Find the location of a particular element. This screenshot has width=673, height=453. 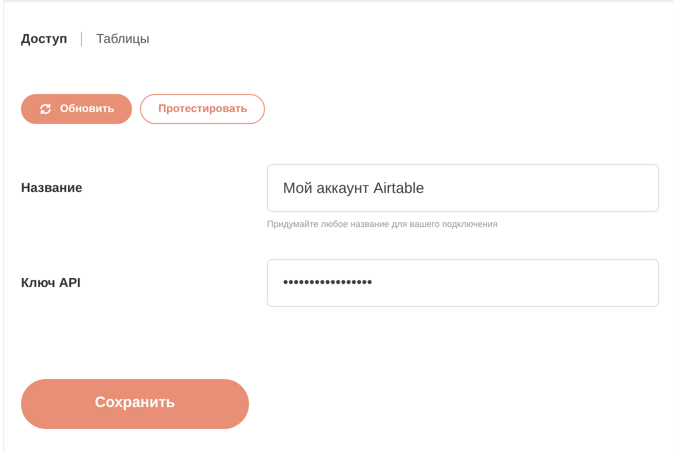

field-label: Ключ API is located at coordinates (51, 283).